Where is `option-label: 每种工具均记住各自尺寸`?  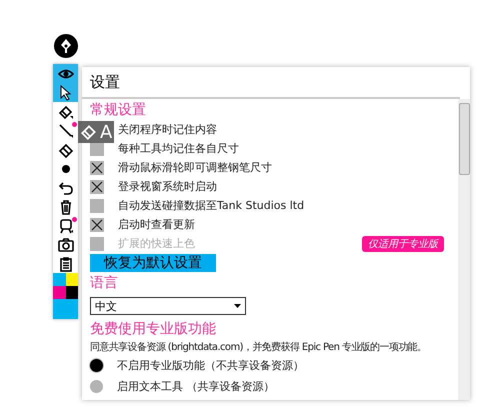 option-label: 每种工具均记住各自尺寸 is located at coordinates (178, 148).